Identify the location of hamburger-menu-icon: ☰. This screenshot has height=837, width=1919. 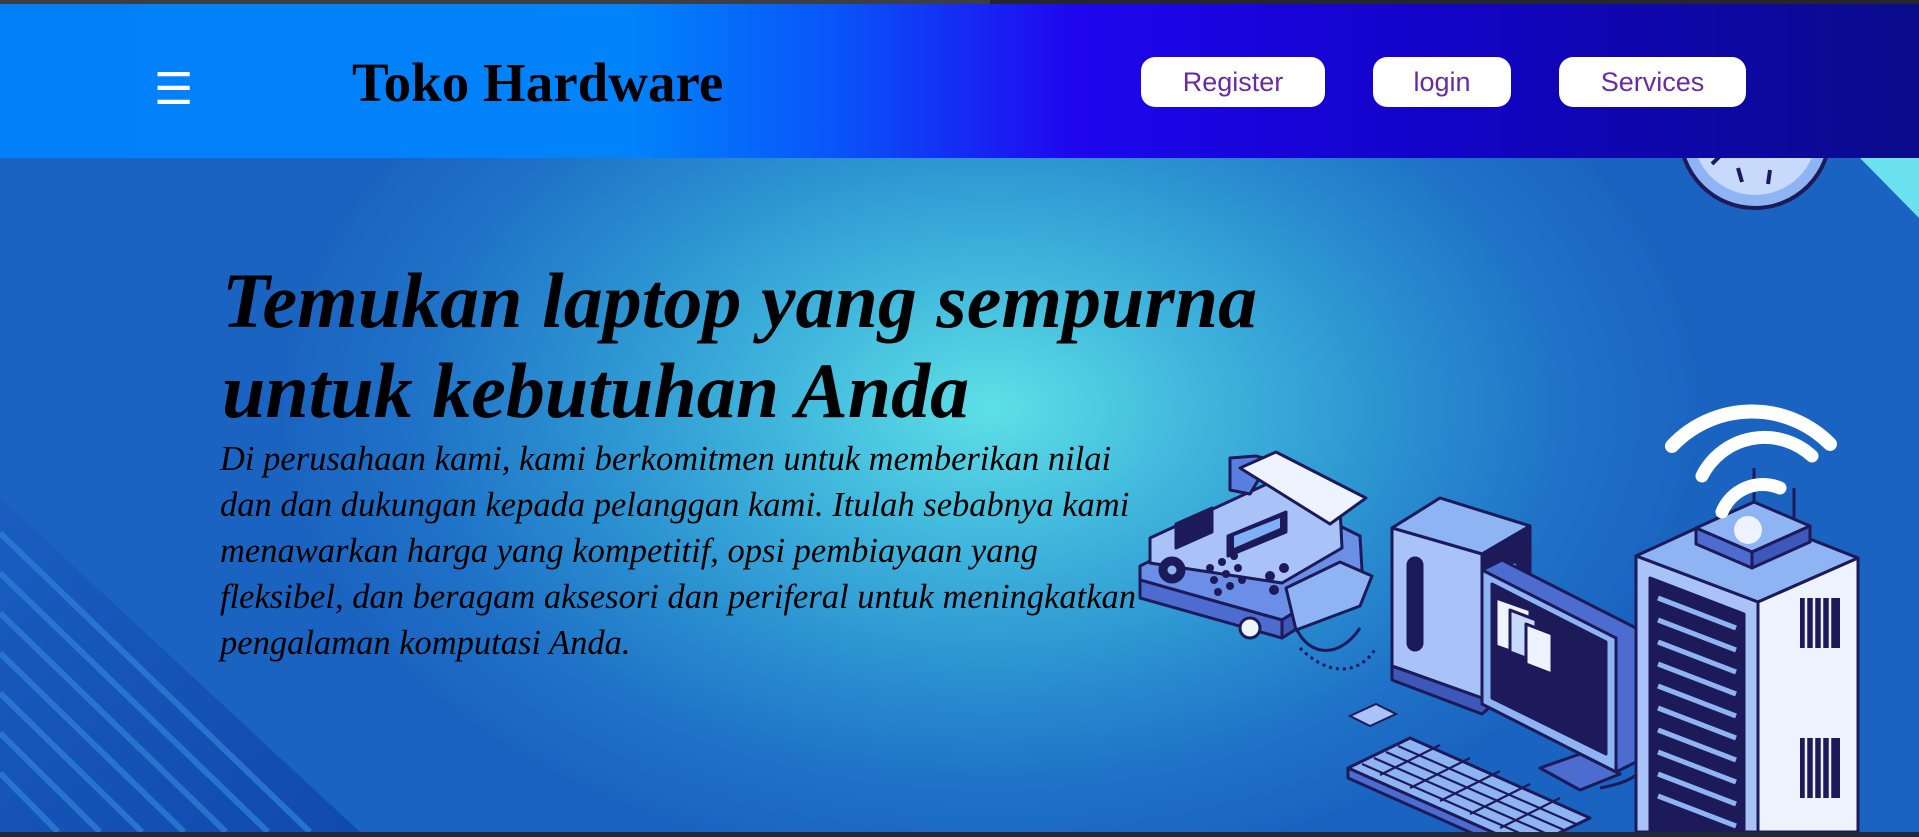
(173, 90).